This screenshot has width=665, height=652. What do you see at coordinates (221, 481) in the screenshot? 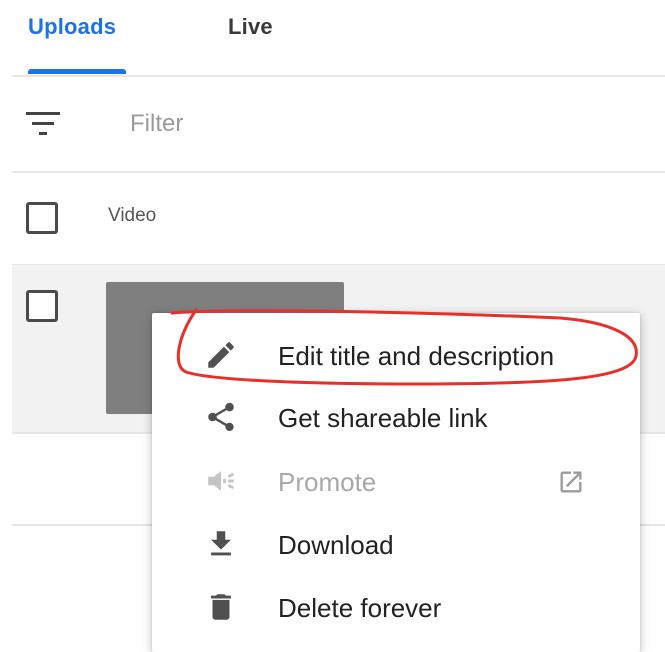
I see `megaphone-icon` at bounding box center [221, 481].